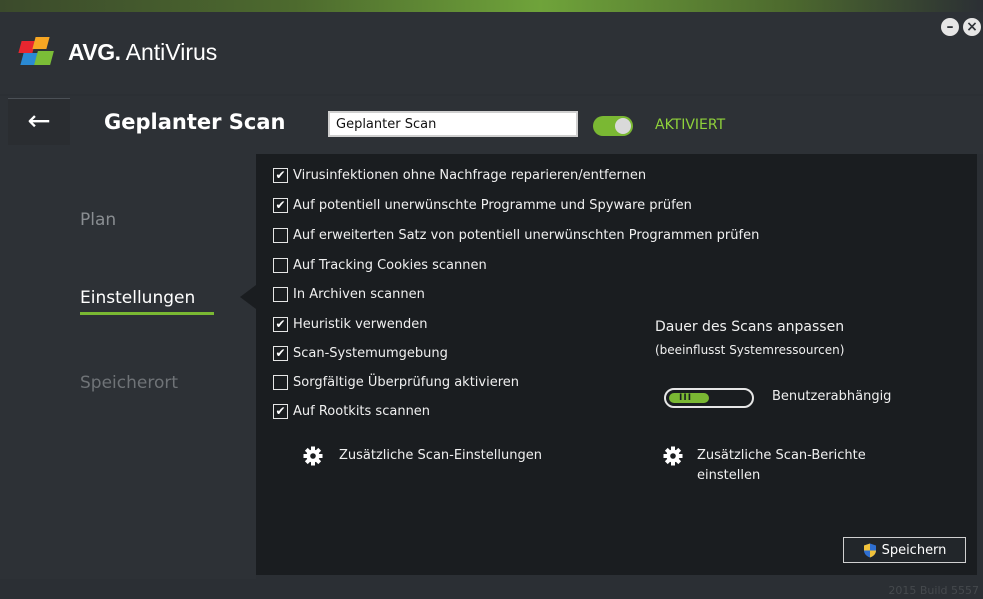 Image resolution: width=983 pixels, height=599 pixels. Describe the element at coordinates (129, 383) in the screenshot. I see `sidebar-item-location: Speicherort` at that location.